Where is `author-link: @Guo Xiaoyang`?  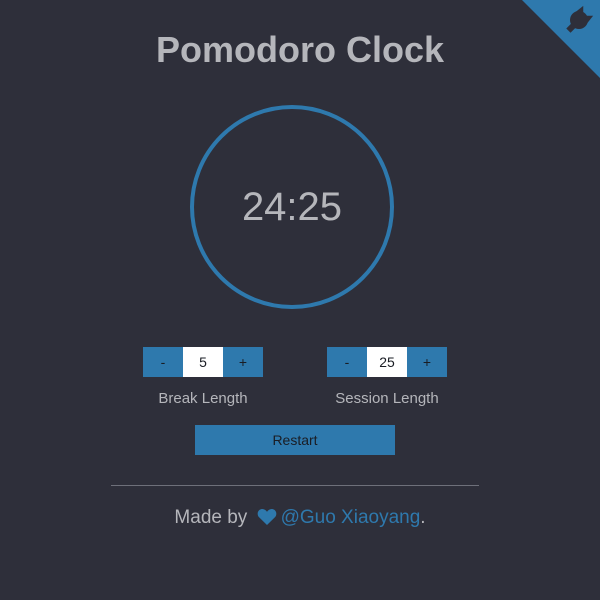
author-link: @Guo Xiaoyang is located at coordinates (351, 517).